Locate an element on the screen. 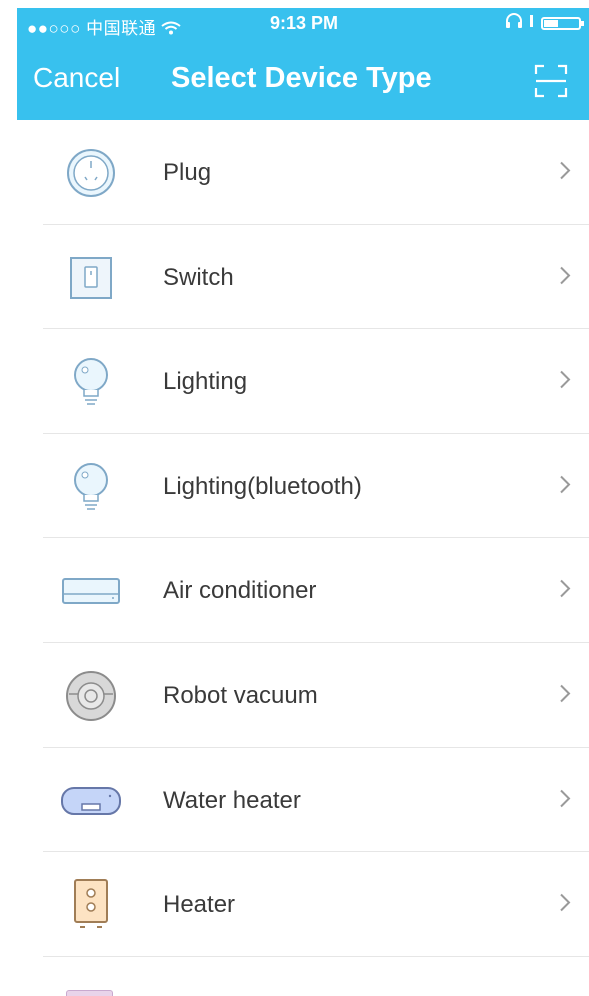  device-row-lighting: Lighting is located at coordinates (294, 381).